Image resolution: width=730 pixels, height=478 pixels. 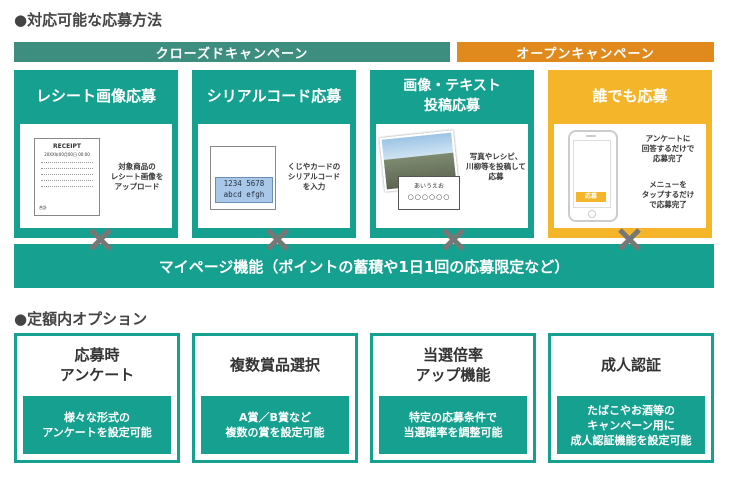 What do you see at coordinates (630, 365) in the screenshot?
I see `option-title: 成人認証` at bounding box center [630, 365].